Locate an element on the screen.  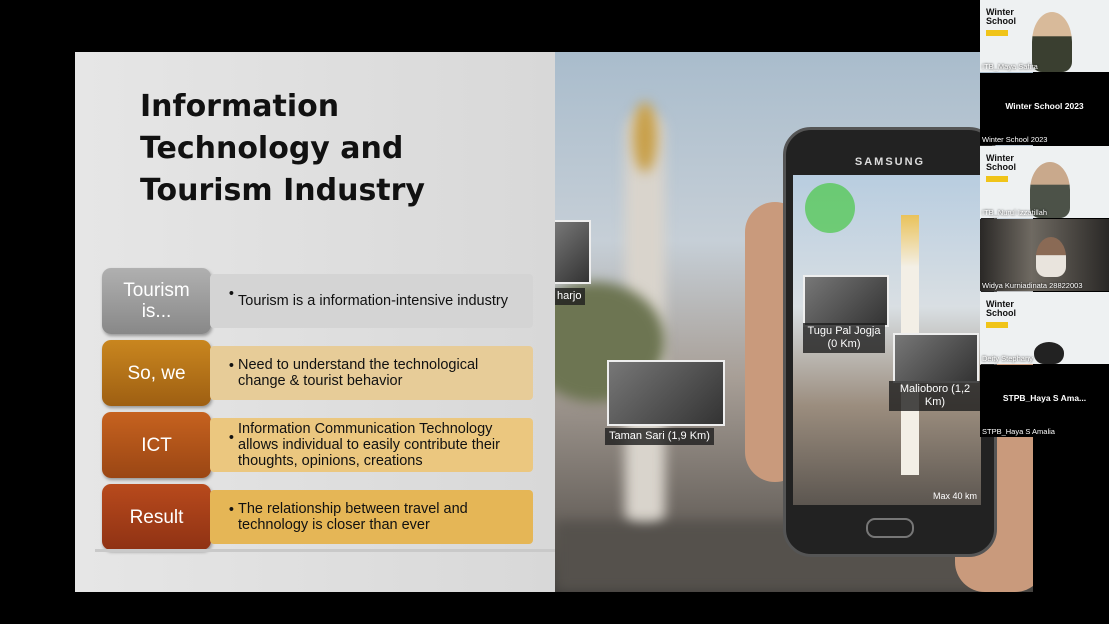
participant-tile: Winter School 2023 Winter School 2023 is located at coordinates (1044, 109).